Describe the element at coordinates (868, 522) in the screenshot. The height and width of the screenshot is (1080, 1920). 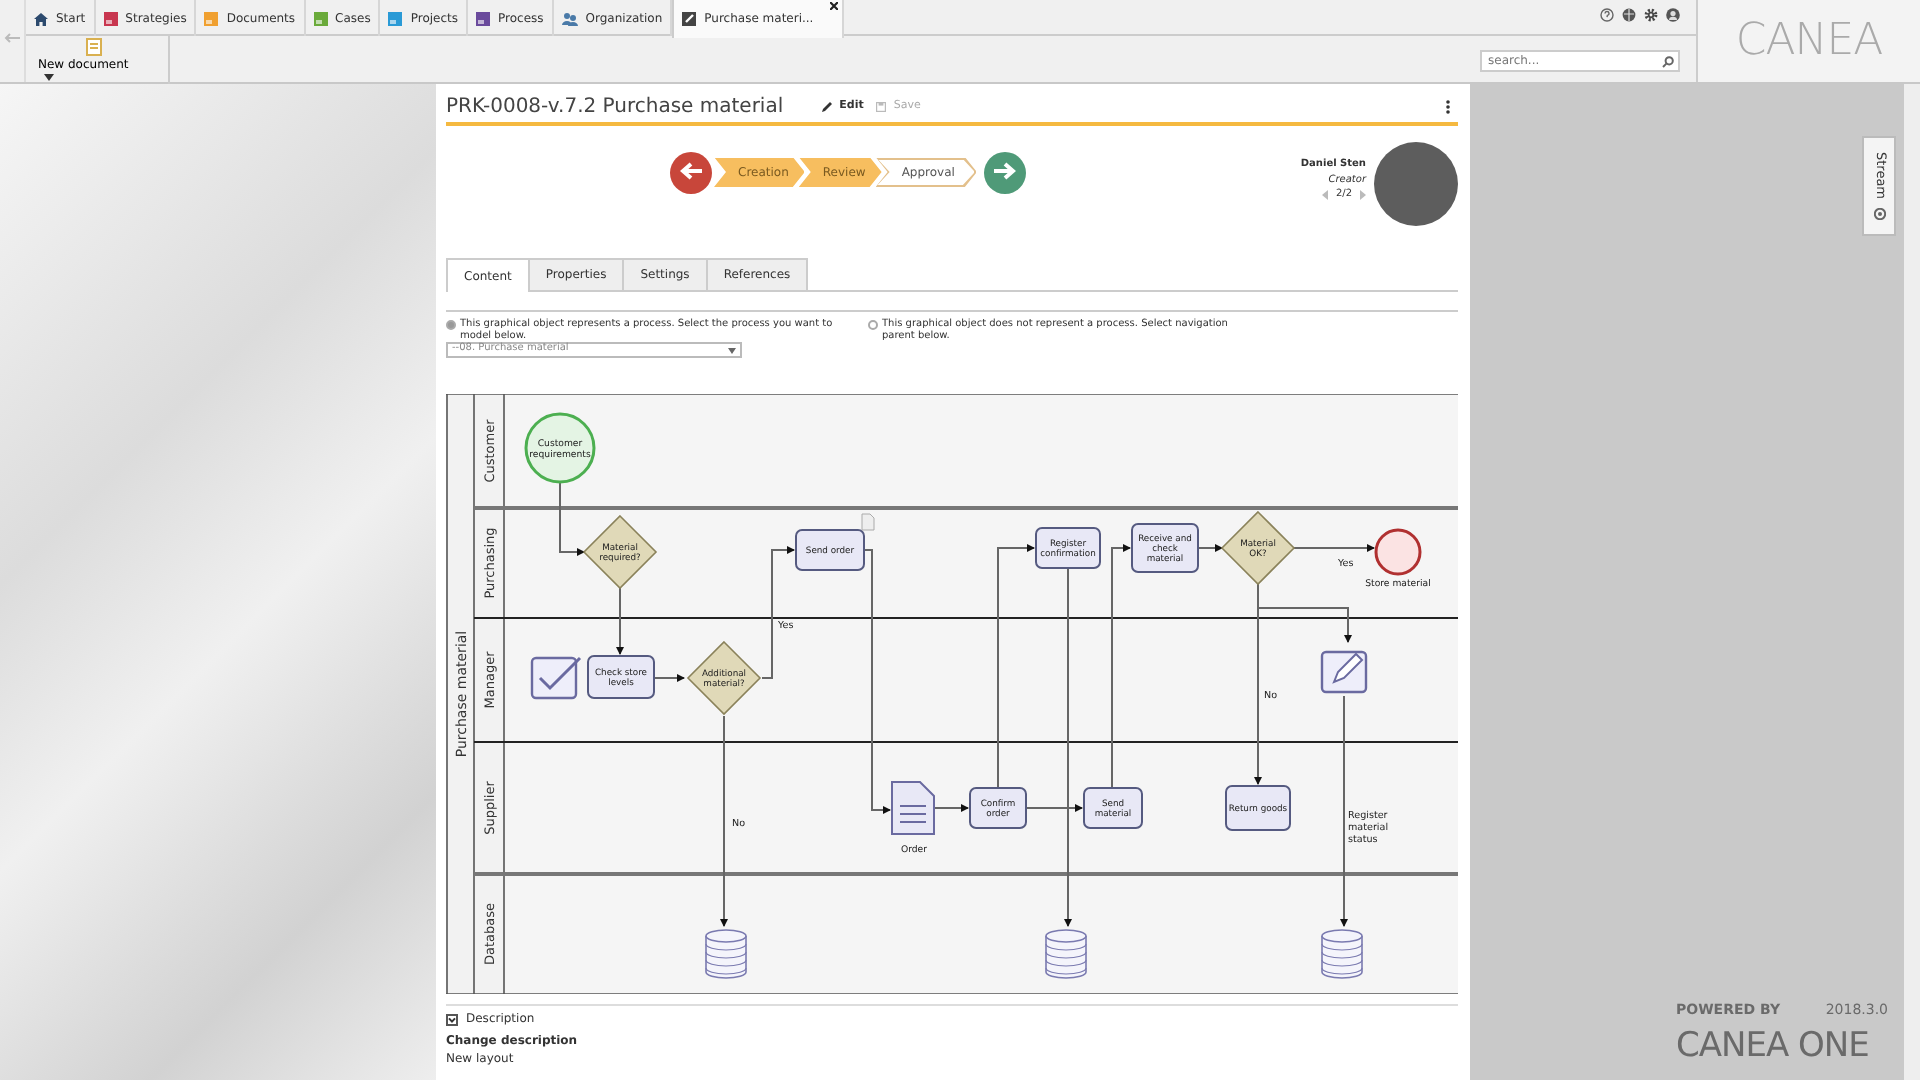
I see `note-icon` at that location.